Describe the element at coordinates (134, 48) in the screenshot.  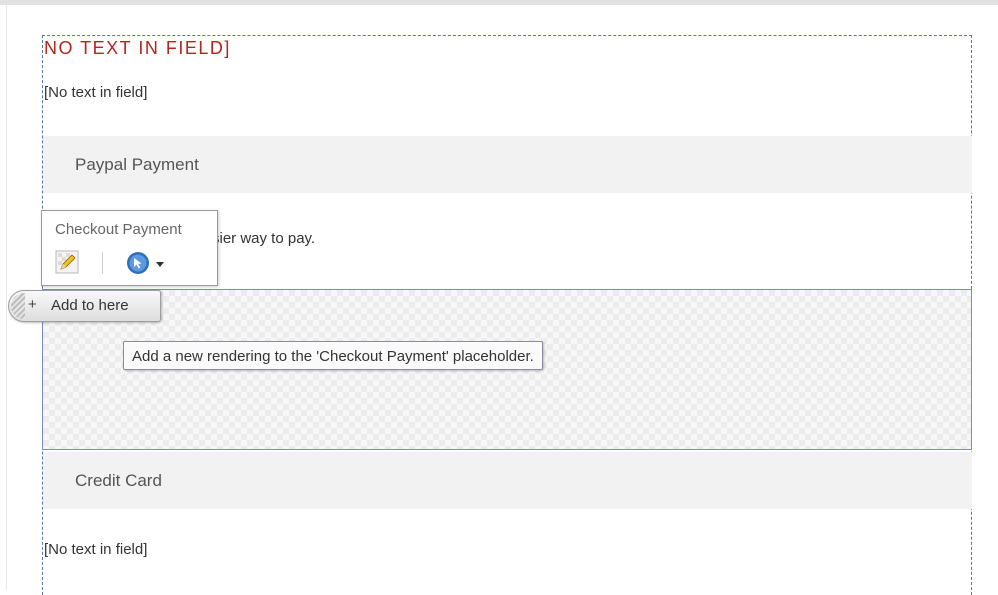
I see `heading-placeholder-text: NO TEXT IN FIELD` at that location.